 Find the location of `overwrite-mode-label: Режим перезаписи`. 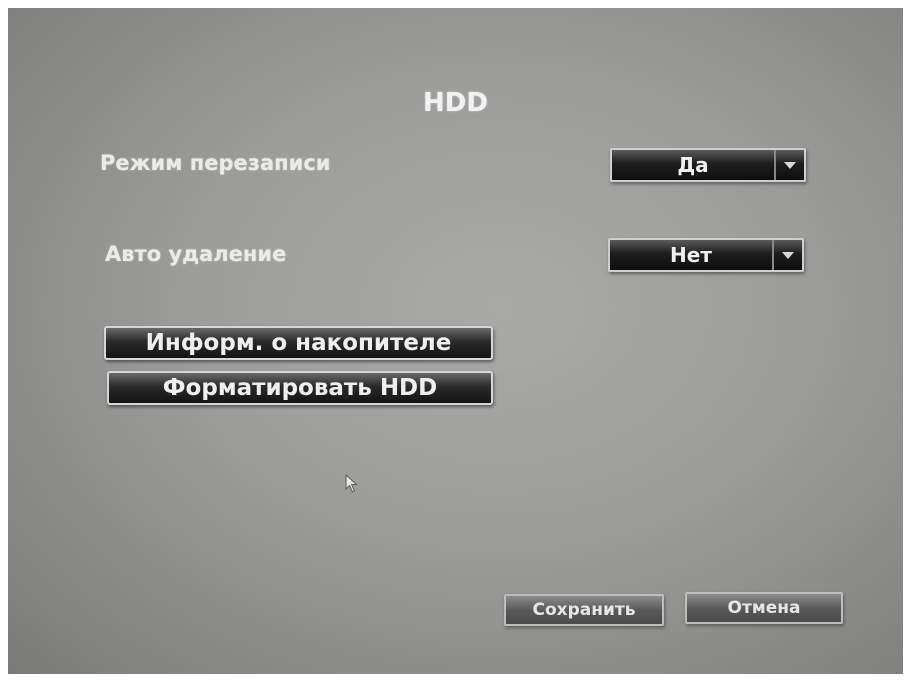

overwrite-mode-label: Режим перезаписи is located at coordinates (215, 163).